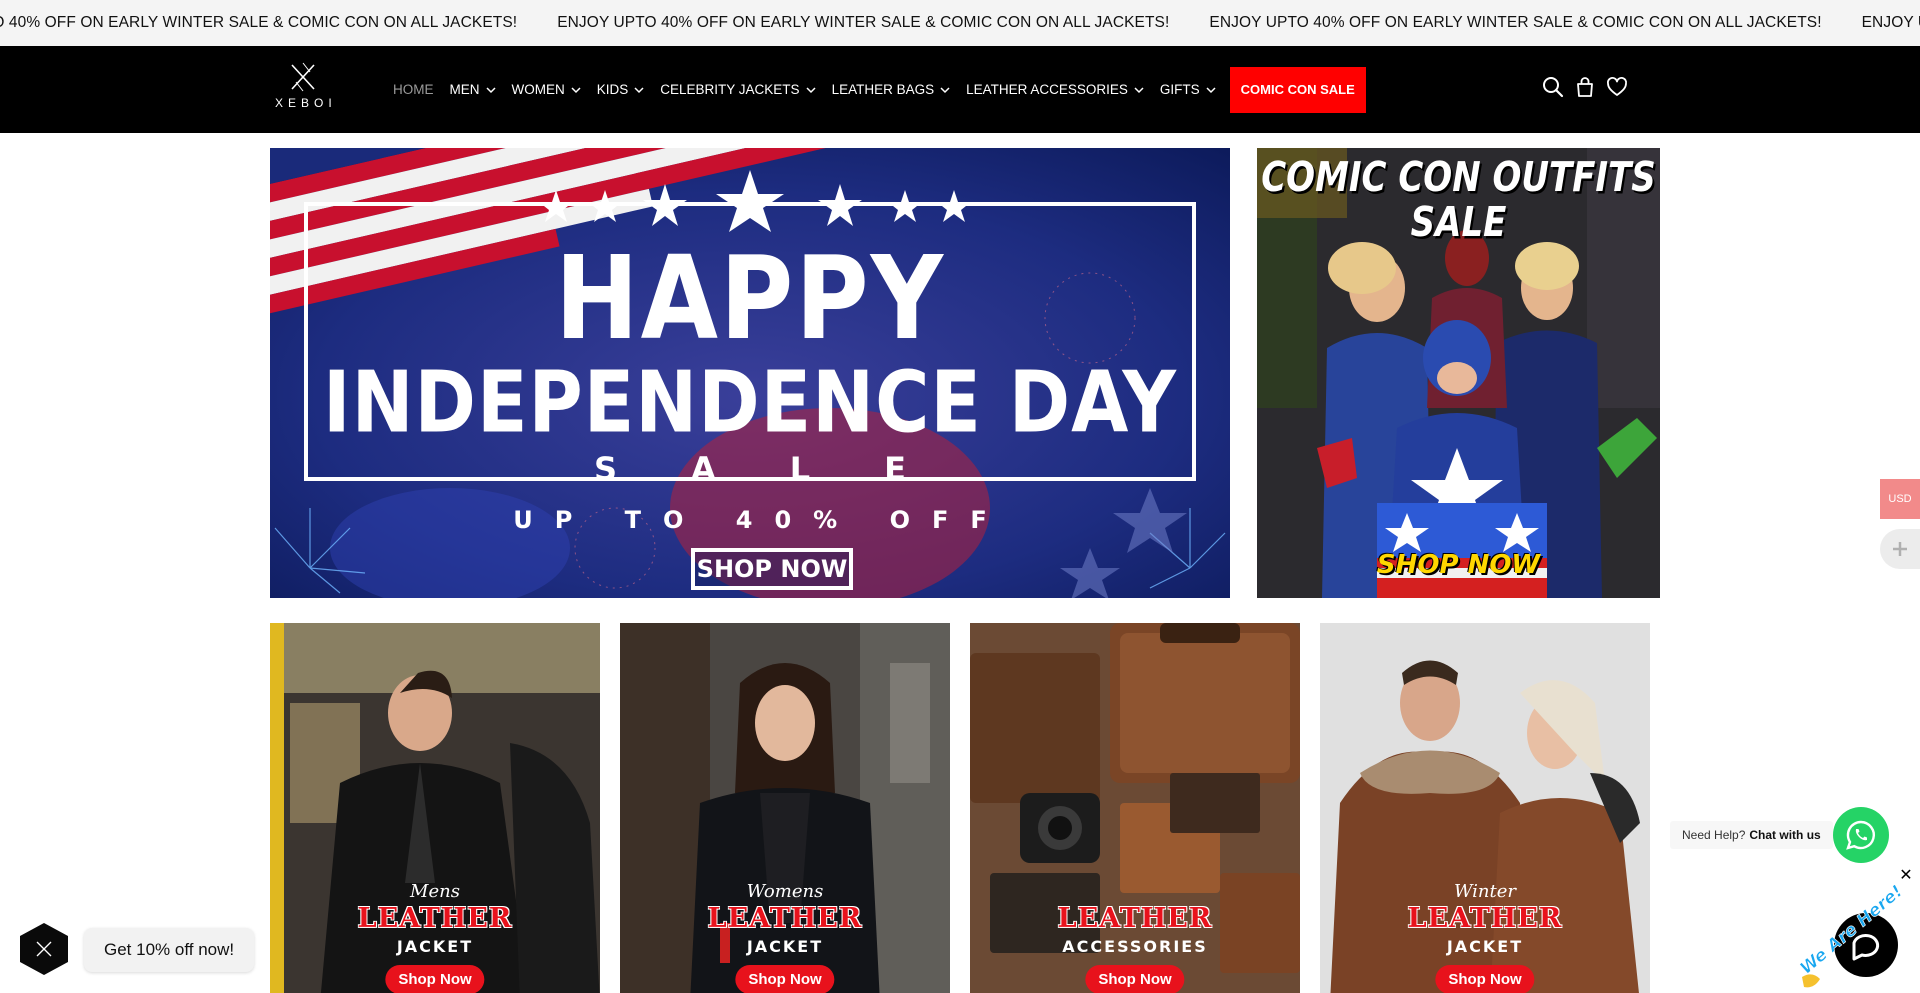 Image resolution: width=1920 pixels, height=993 pixels. I want to click on whatsapp-button, so click(1861, 835).